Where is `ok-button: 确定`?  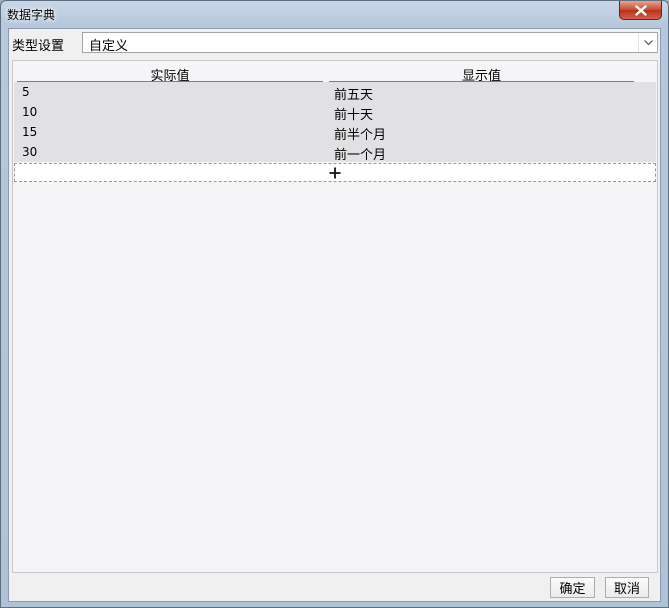
ok-button: 确定 is located at coordinates (572, 587).